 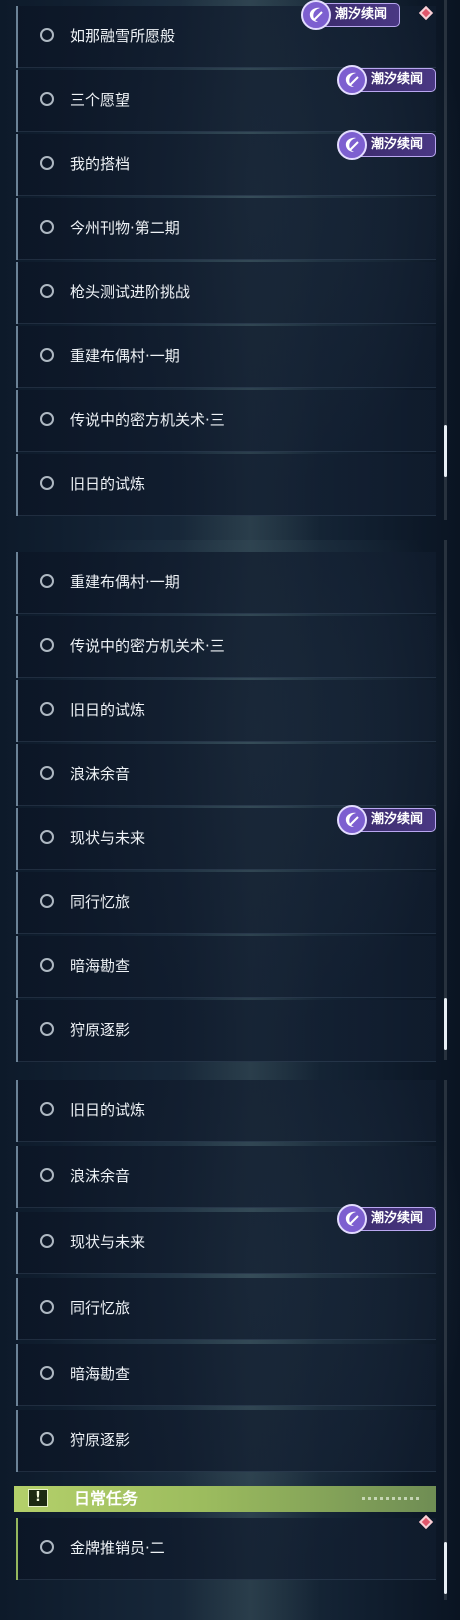 What do you see at coordinates (123, 36) in the screenshot?
I see `quest-name: 如那融雪所愿般` at bounding box center [123, 36].